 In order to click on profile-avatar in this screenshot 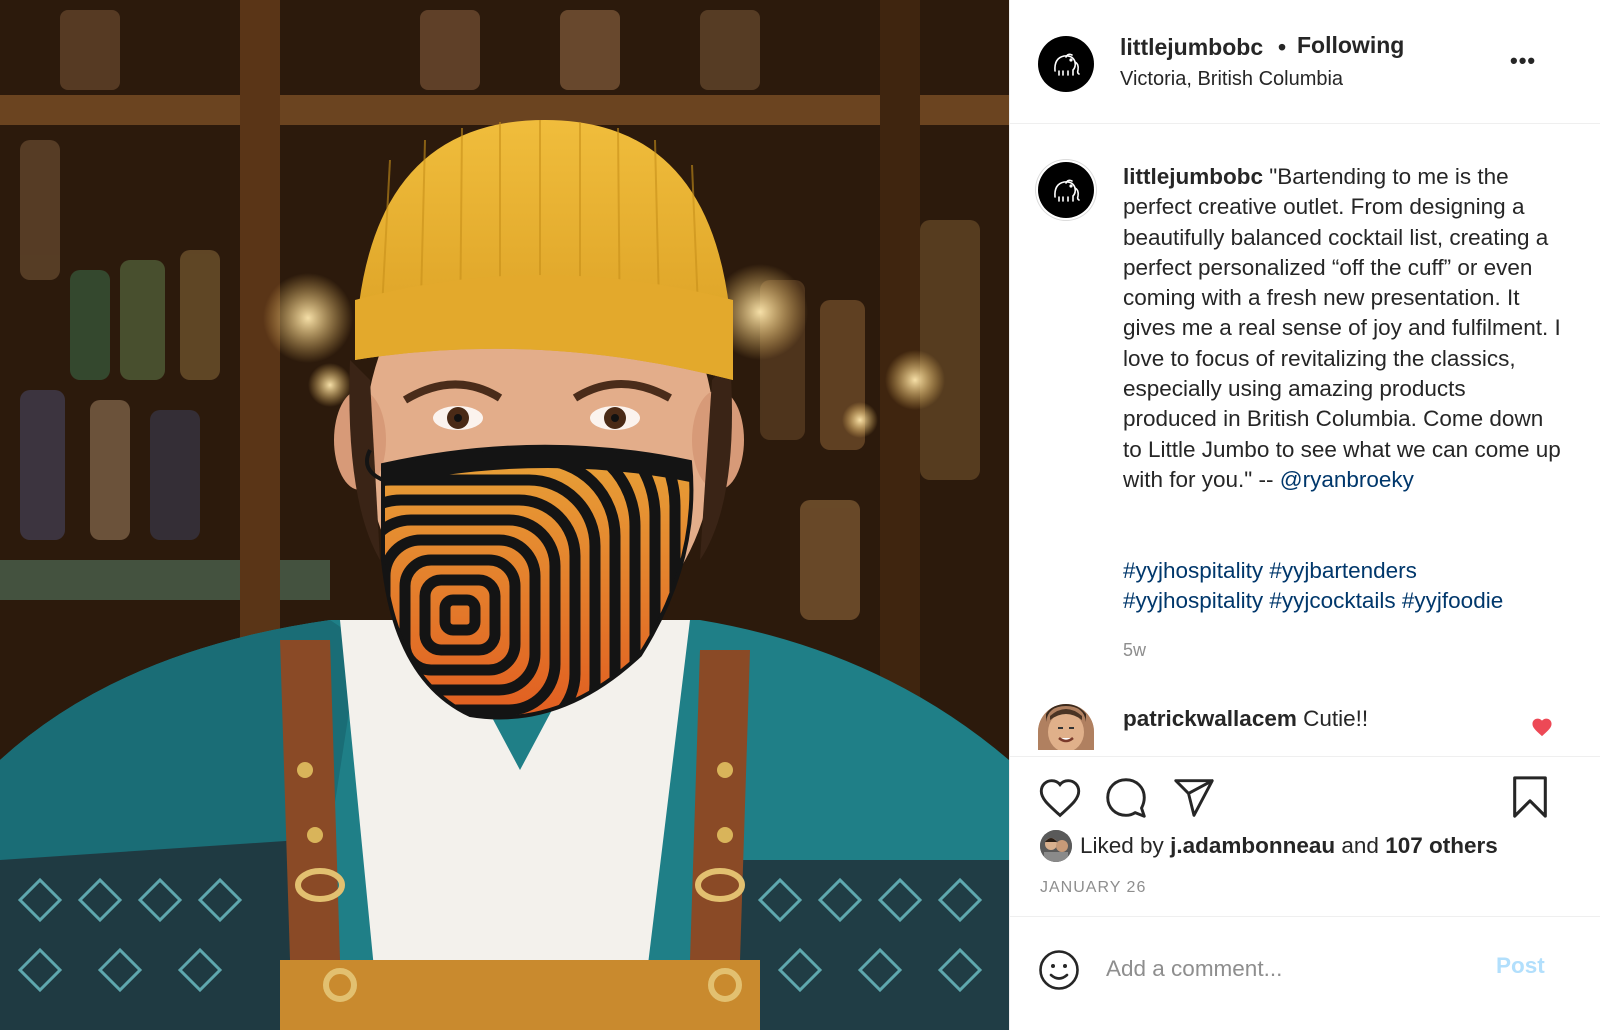, I will do `click(1066, 64)`.